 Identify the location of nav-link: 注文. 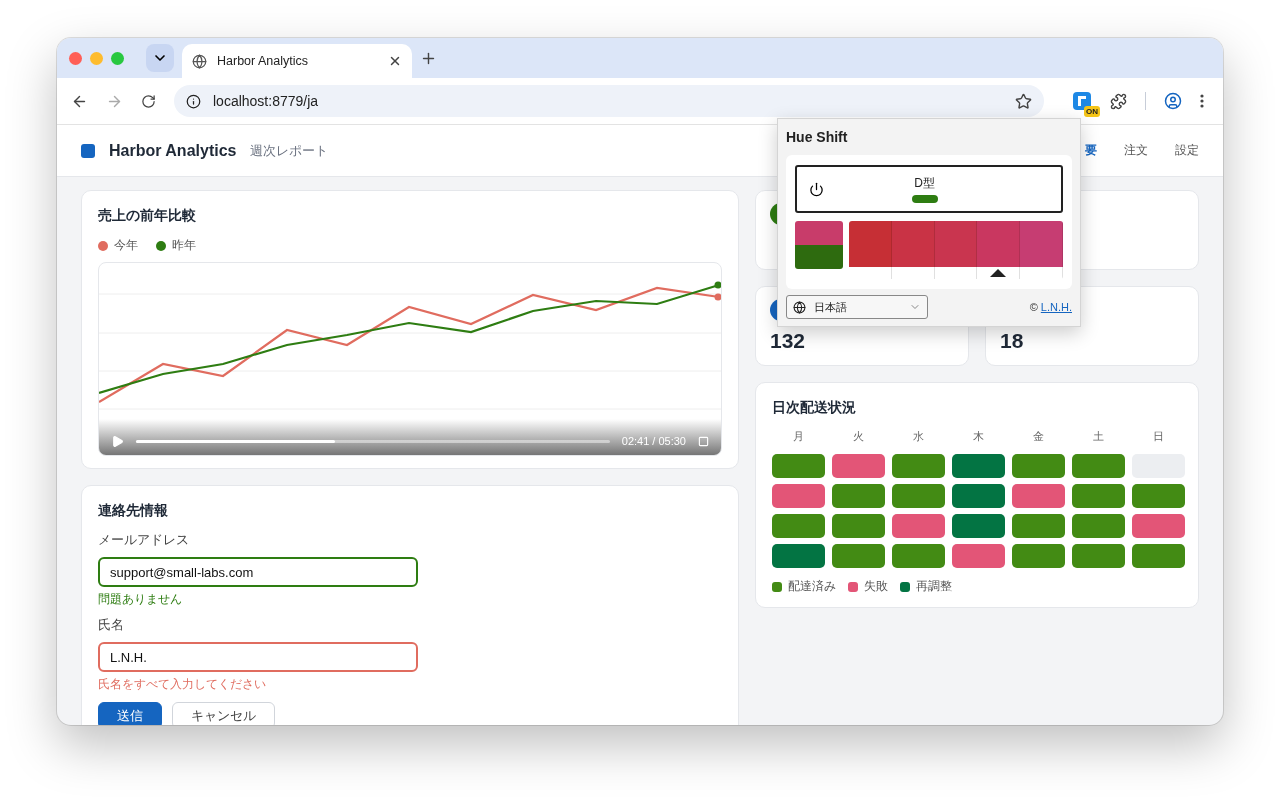
(1136, 150).